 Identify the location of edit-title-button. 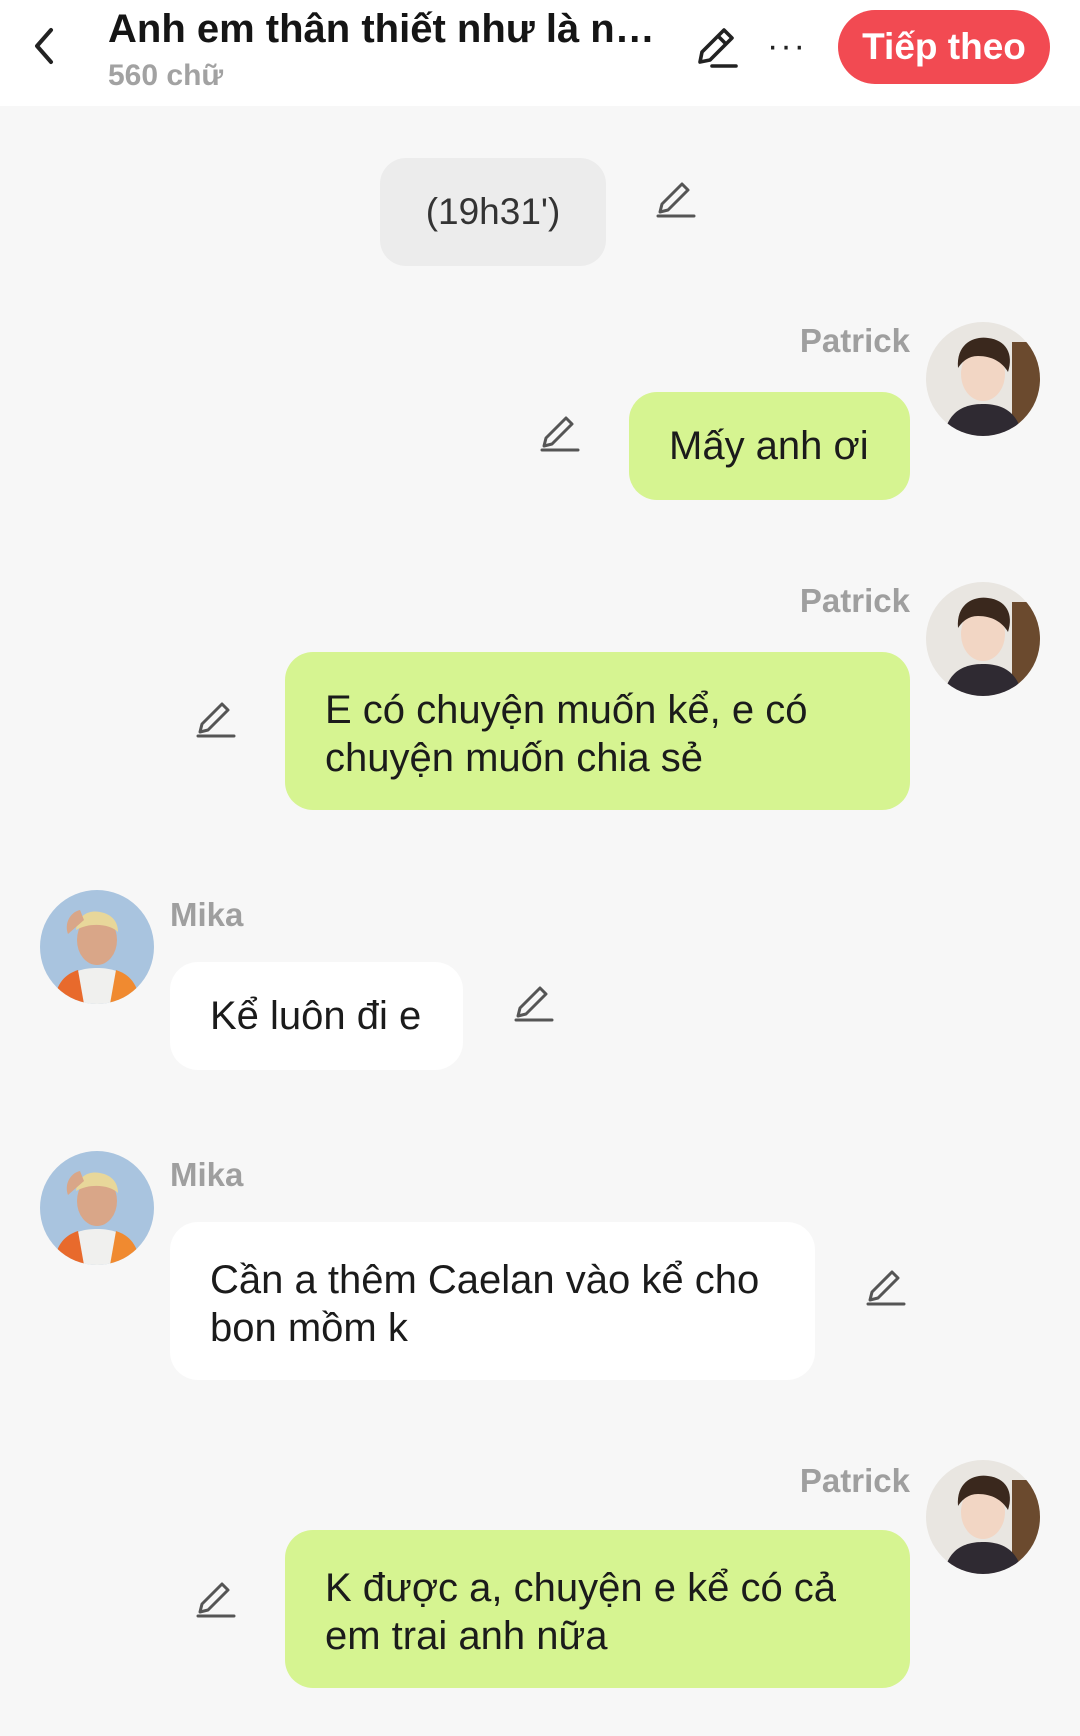
(716, 48).